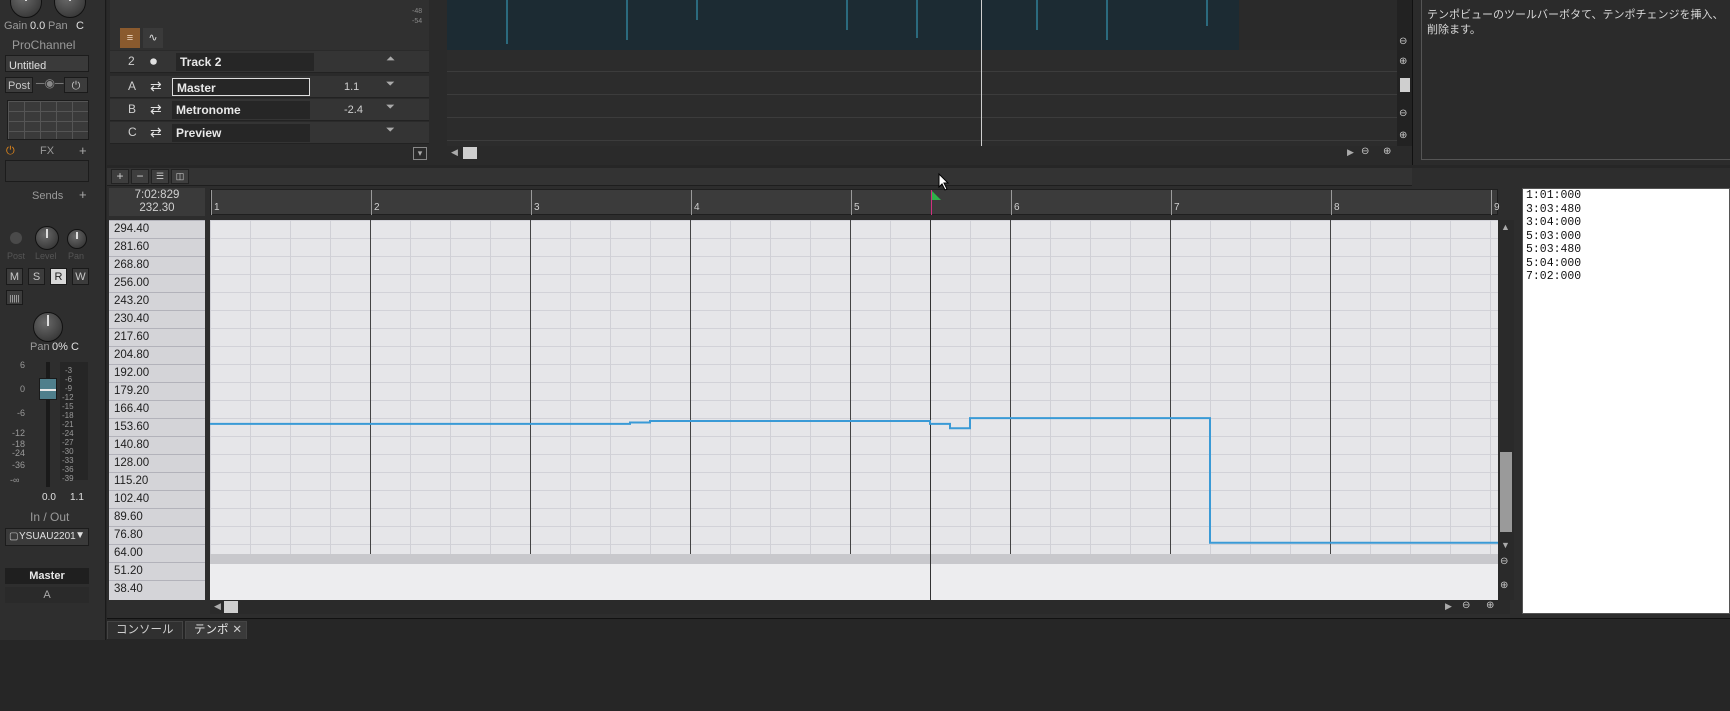 Image resolution: width=1730 pixels, height=711 pixels. Describe the element at coordinates (860, 607) in the screenshot. I see `tempo-horizontal-scrollbar: ◀ ▶ ⊖ ⊕` at that location.